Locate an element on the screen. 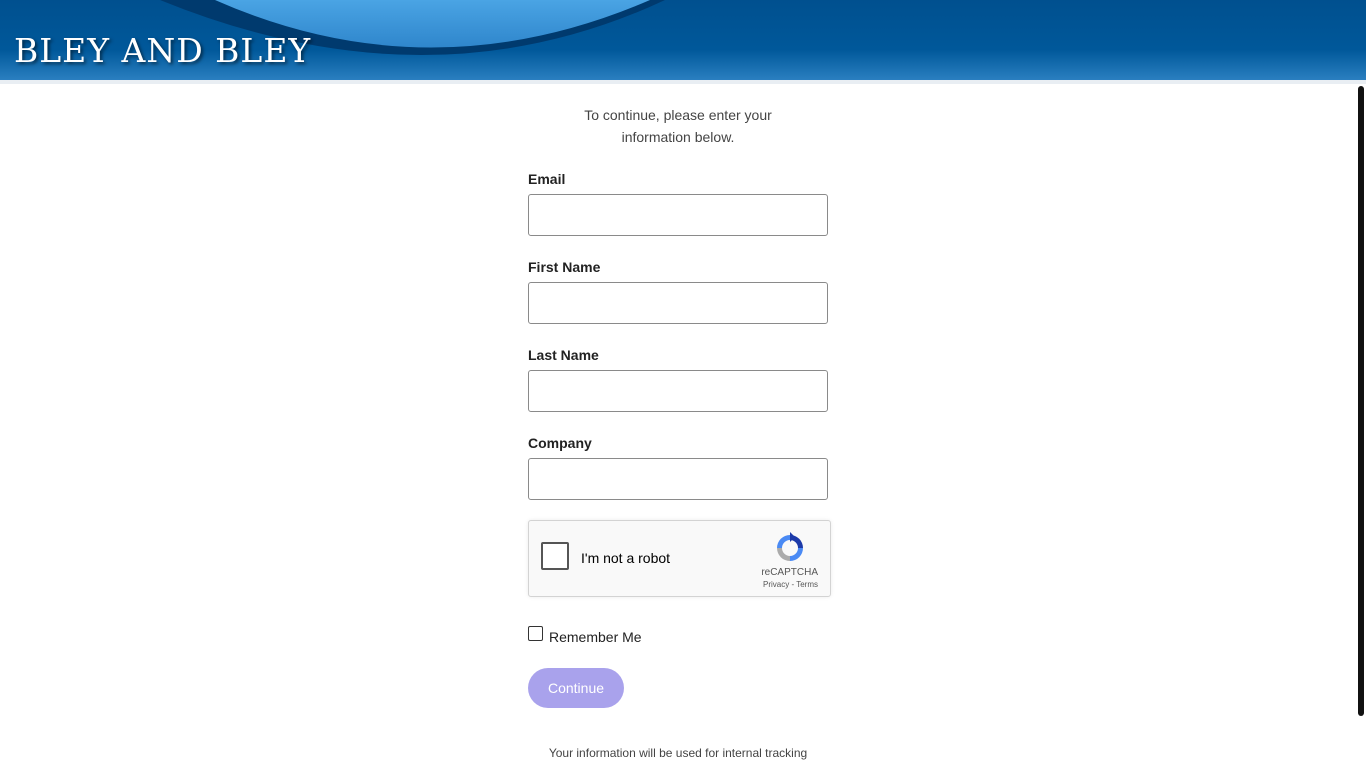  brand-logo: BLEY AND BLEY is located at coordinates (162, 50).